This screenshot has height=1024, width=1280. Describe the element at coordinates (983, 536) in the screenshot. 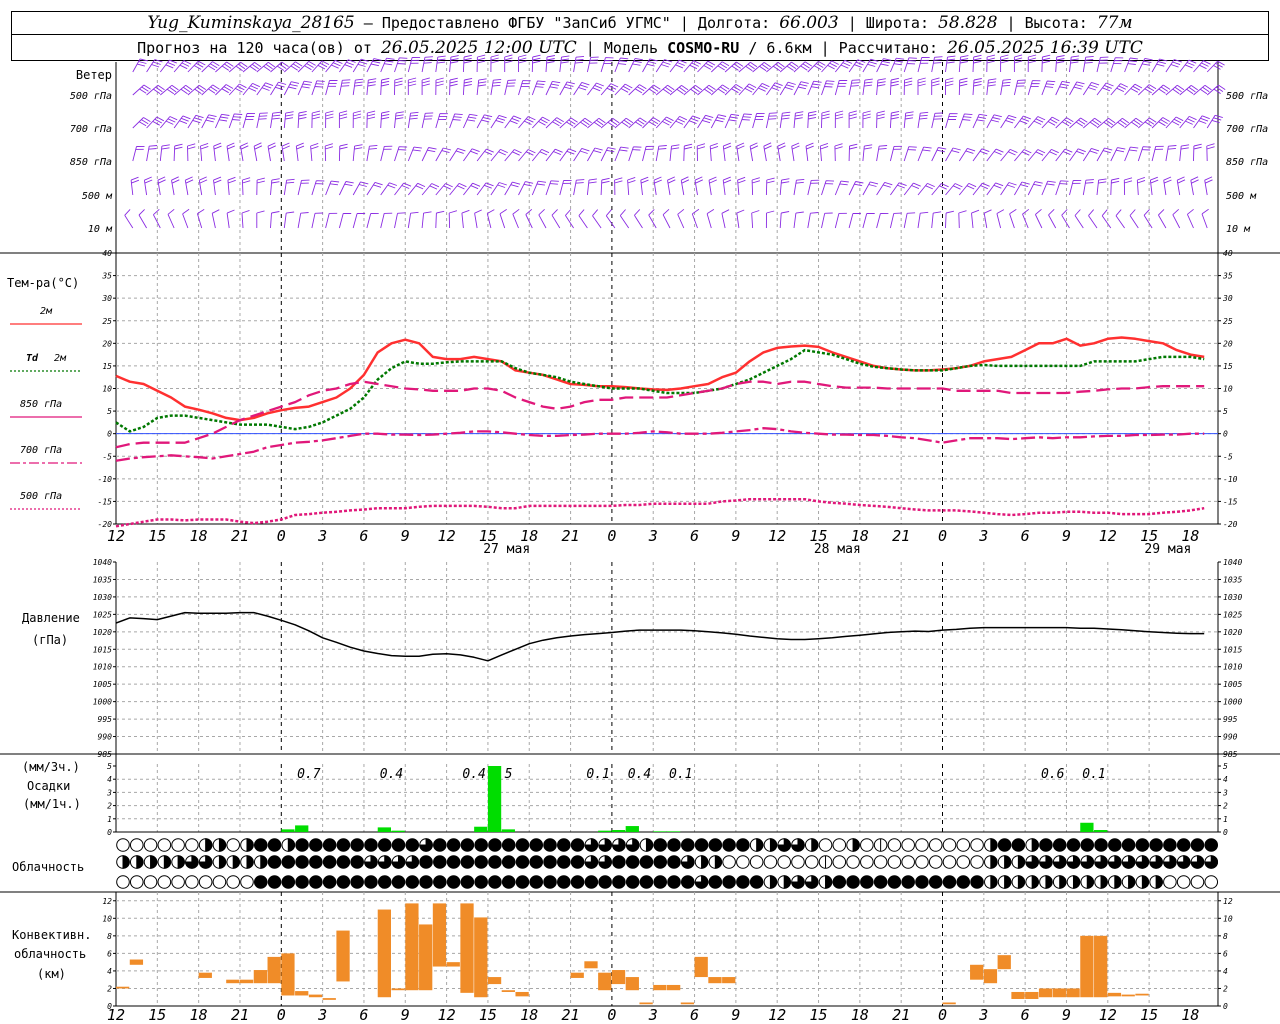

I see `x-tick-label: 3` at that location.